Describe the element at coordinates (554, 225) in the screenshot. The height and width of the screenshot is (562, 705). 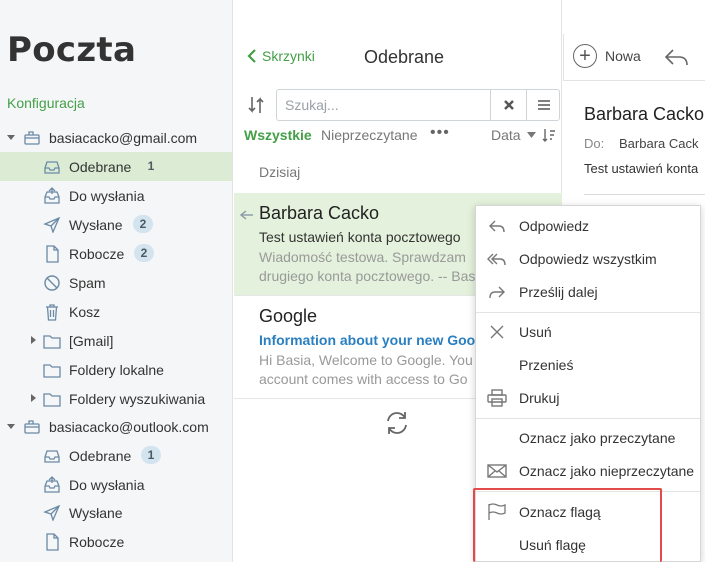
I see `menu-item-label: Odpowiedz` at that location.